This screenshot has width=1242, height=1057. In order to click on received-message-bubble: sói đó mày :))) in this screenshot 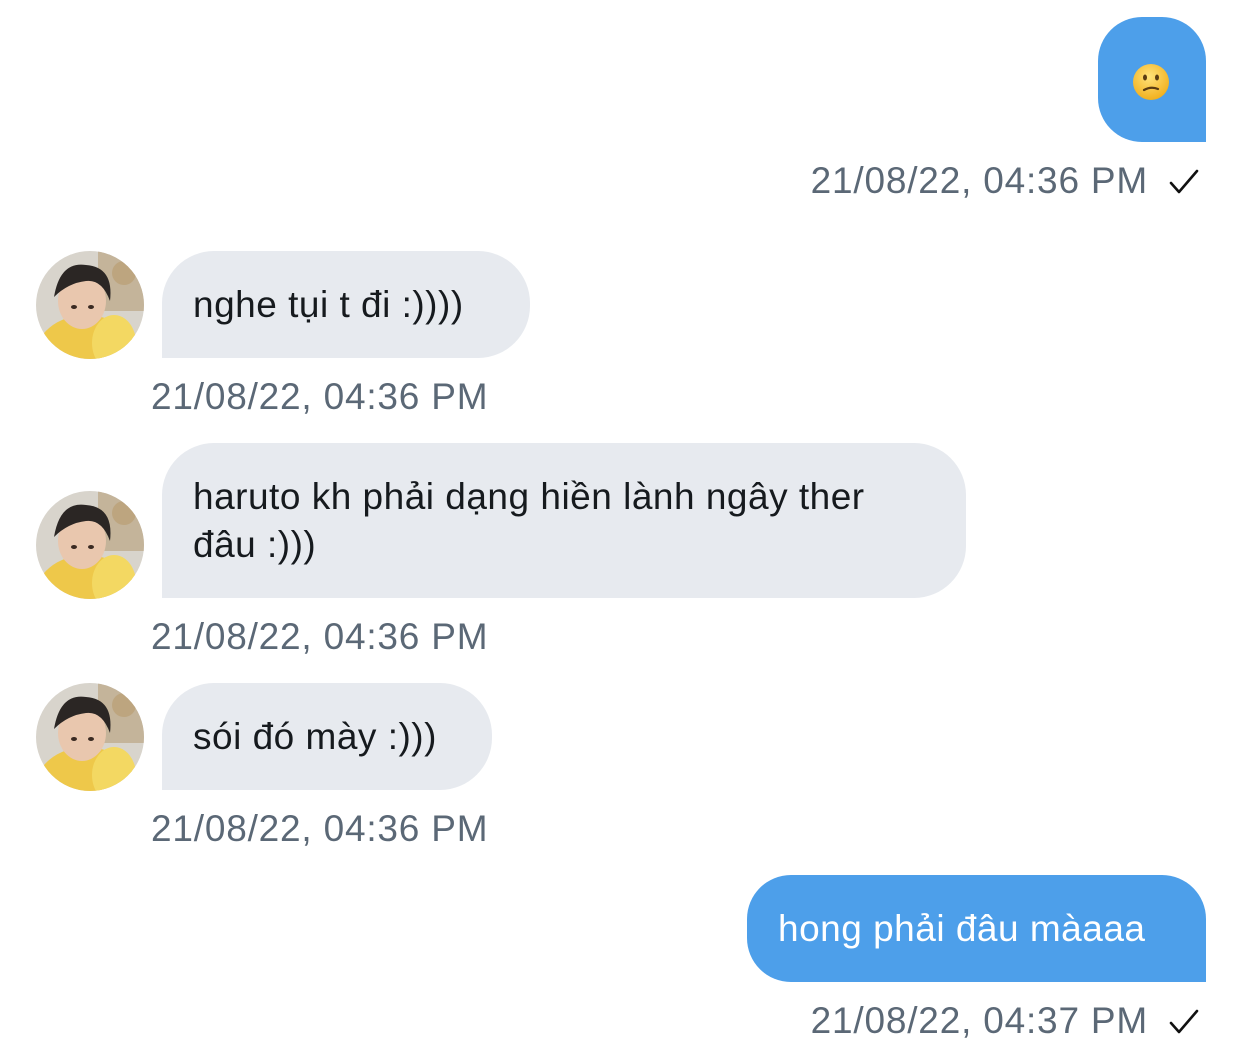, I will do `click(327, 736)`.